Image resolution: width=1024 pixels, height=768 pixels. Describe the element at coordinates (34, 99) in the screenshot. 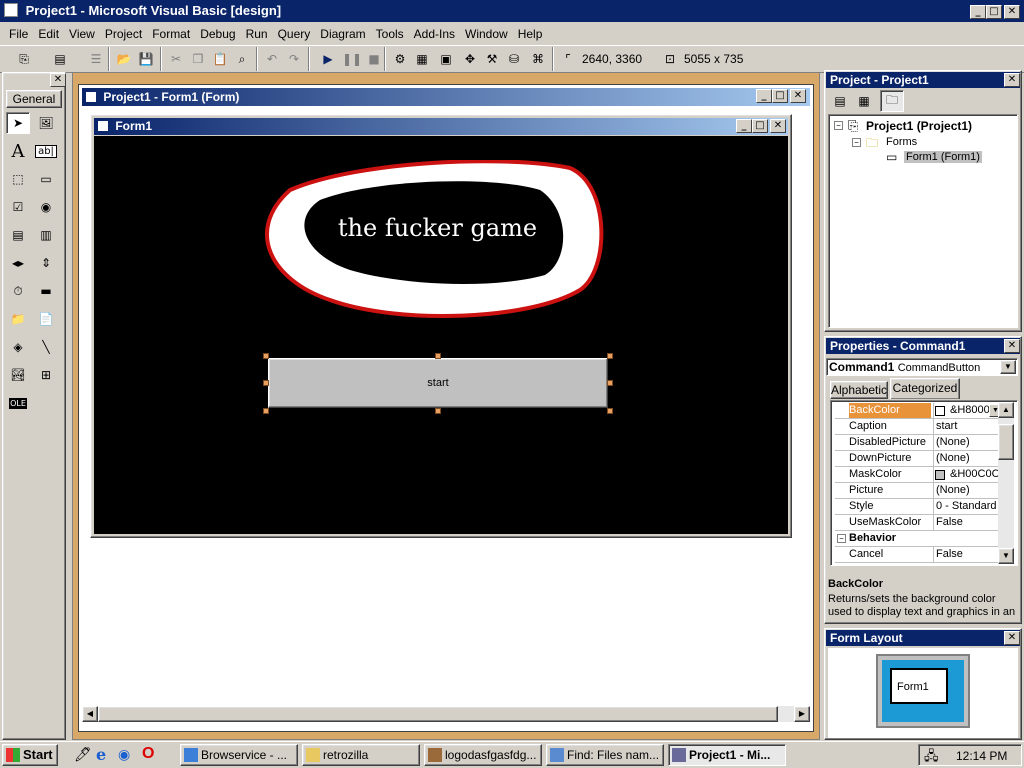

I see `toolbox-general-tab: General` at that location.